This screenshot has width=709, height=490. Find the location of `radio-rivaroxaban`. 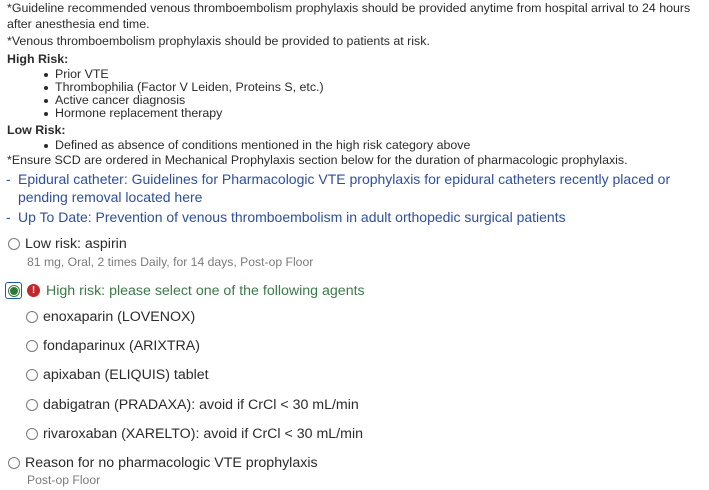

radio-rivaroxaban is located at coordinates (32, 434).